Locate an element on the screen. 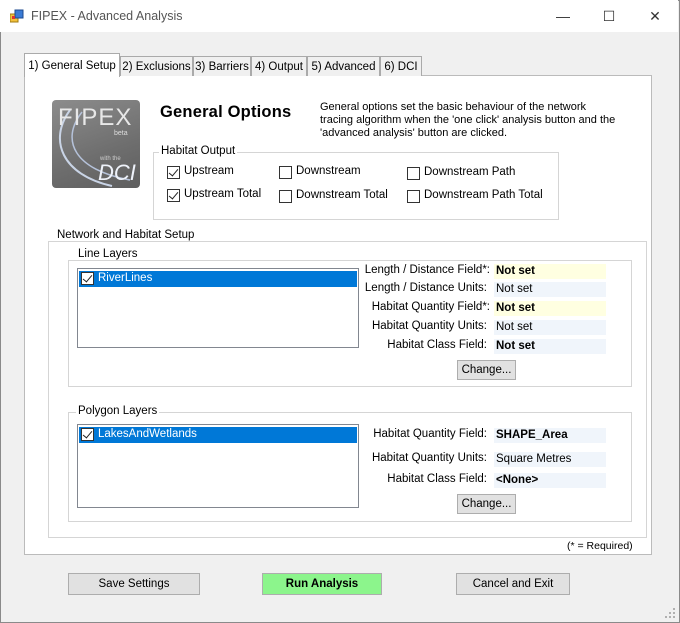 The width and height of the screenshot is (680, 623). habitat-output-legend: Habitat Output is located at coordinates (198, 151).